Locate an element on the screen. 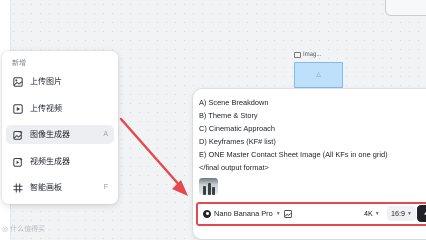  expand-icon: △ is located at coordinates (318, 75).